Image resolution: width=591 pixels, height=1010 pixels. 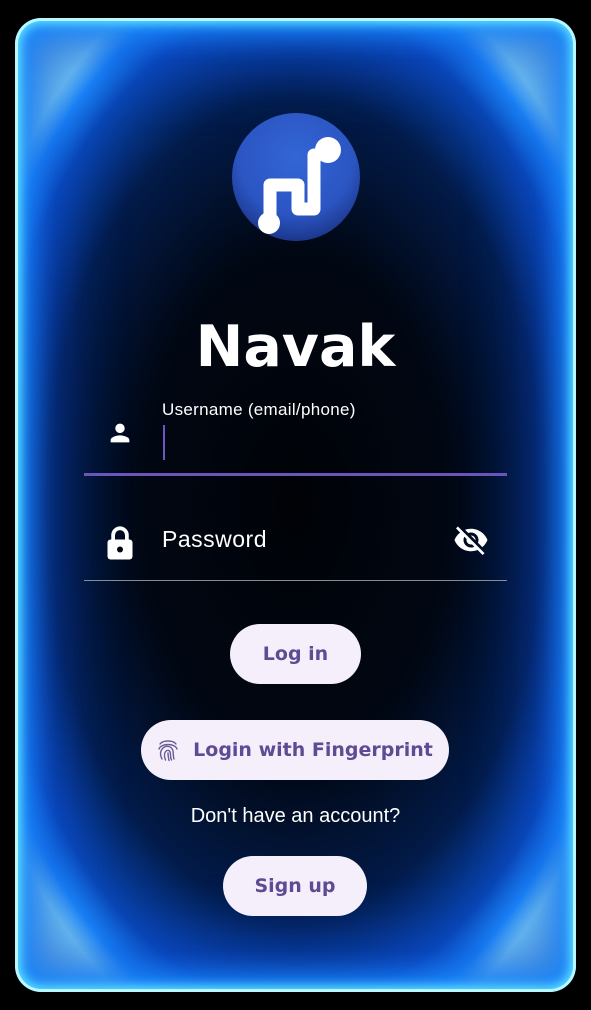 What do you see at coordinates (295, 544) in the screenshot?
I see `password-field: Password` at bounding box center [295, 544].